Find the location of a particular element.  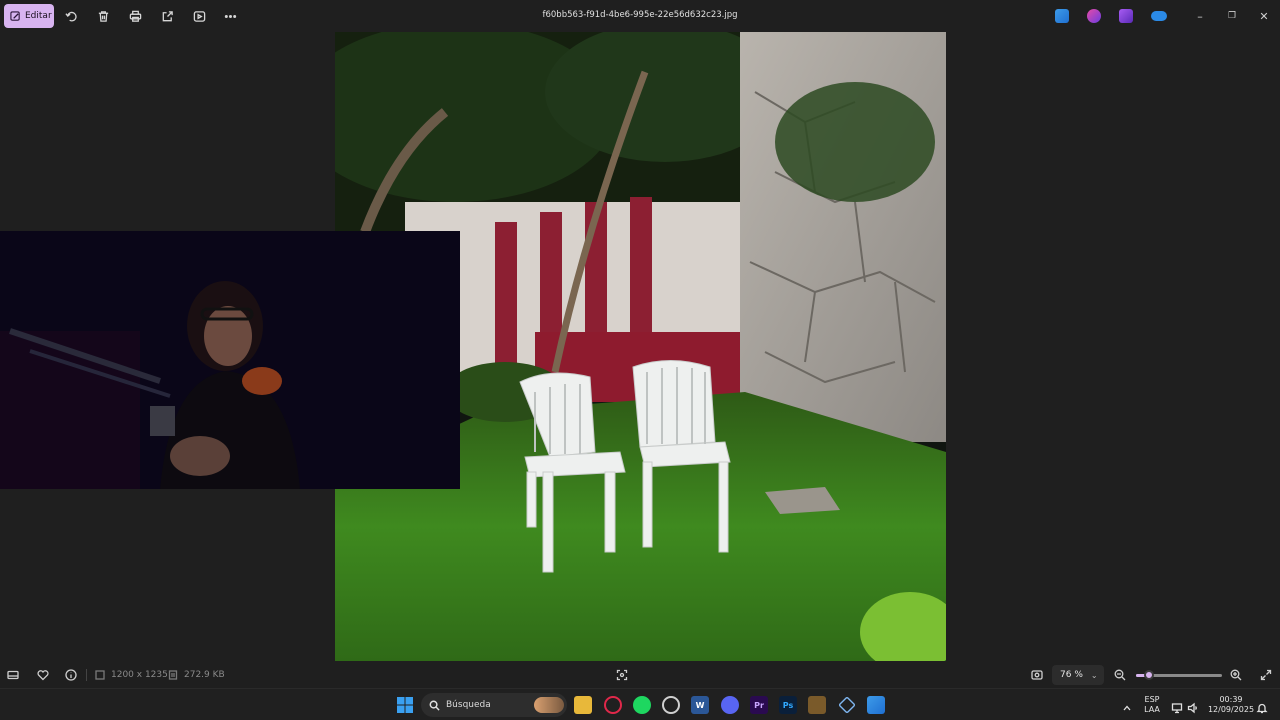

notifications-button is located at coordinates (1262, 706).